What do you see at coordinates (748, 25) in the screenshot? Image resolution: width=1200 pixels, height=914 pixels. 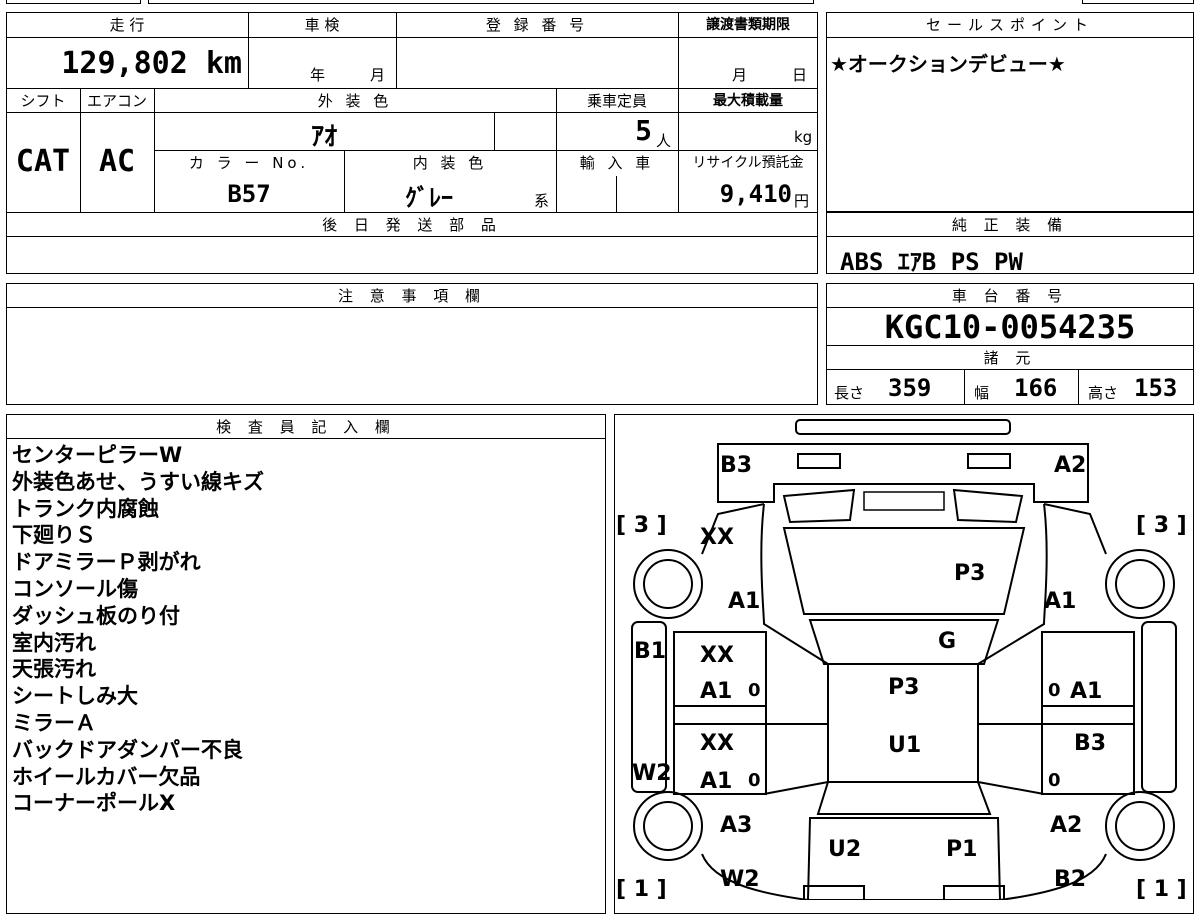 I see `transfer-deadline-label: 譲渡書類期限` at bounding box center [748, 25].